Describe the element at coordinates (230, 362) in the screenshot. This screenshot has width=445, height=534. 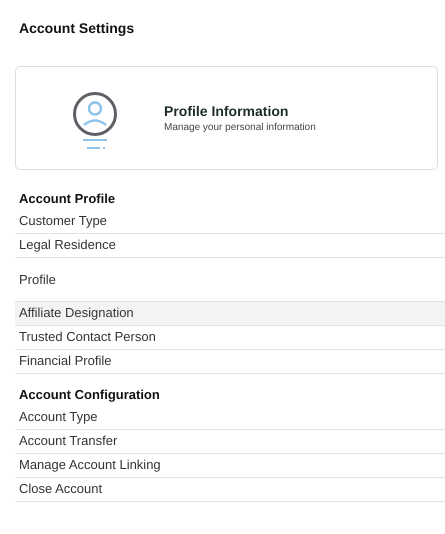
I see `menu-item: Financial Profile` at that location.